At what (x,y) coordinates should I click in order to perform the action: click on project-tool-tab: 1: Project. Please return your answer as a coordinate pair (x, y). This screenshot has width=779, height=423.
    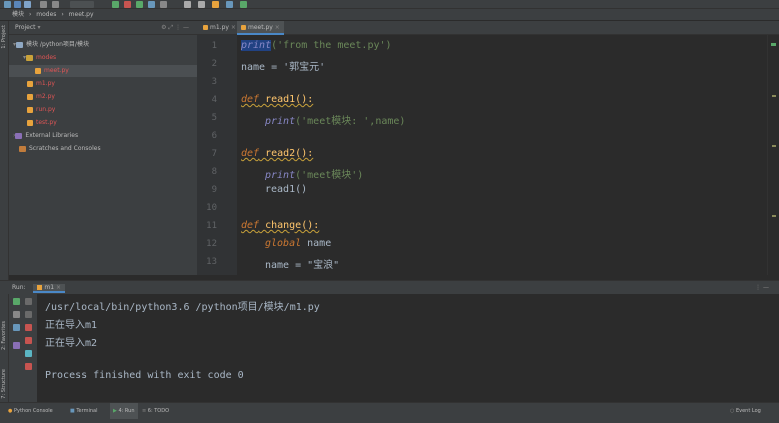
    Looking at the image, I should click on (4, 37).